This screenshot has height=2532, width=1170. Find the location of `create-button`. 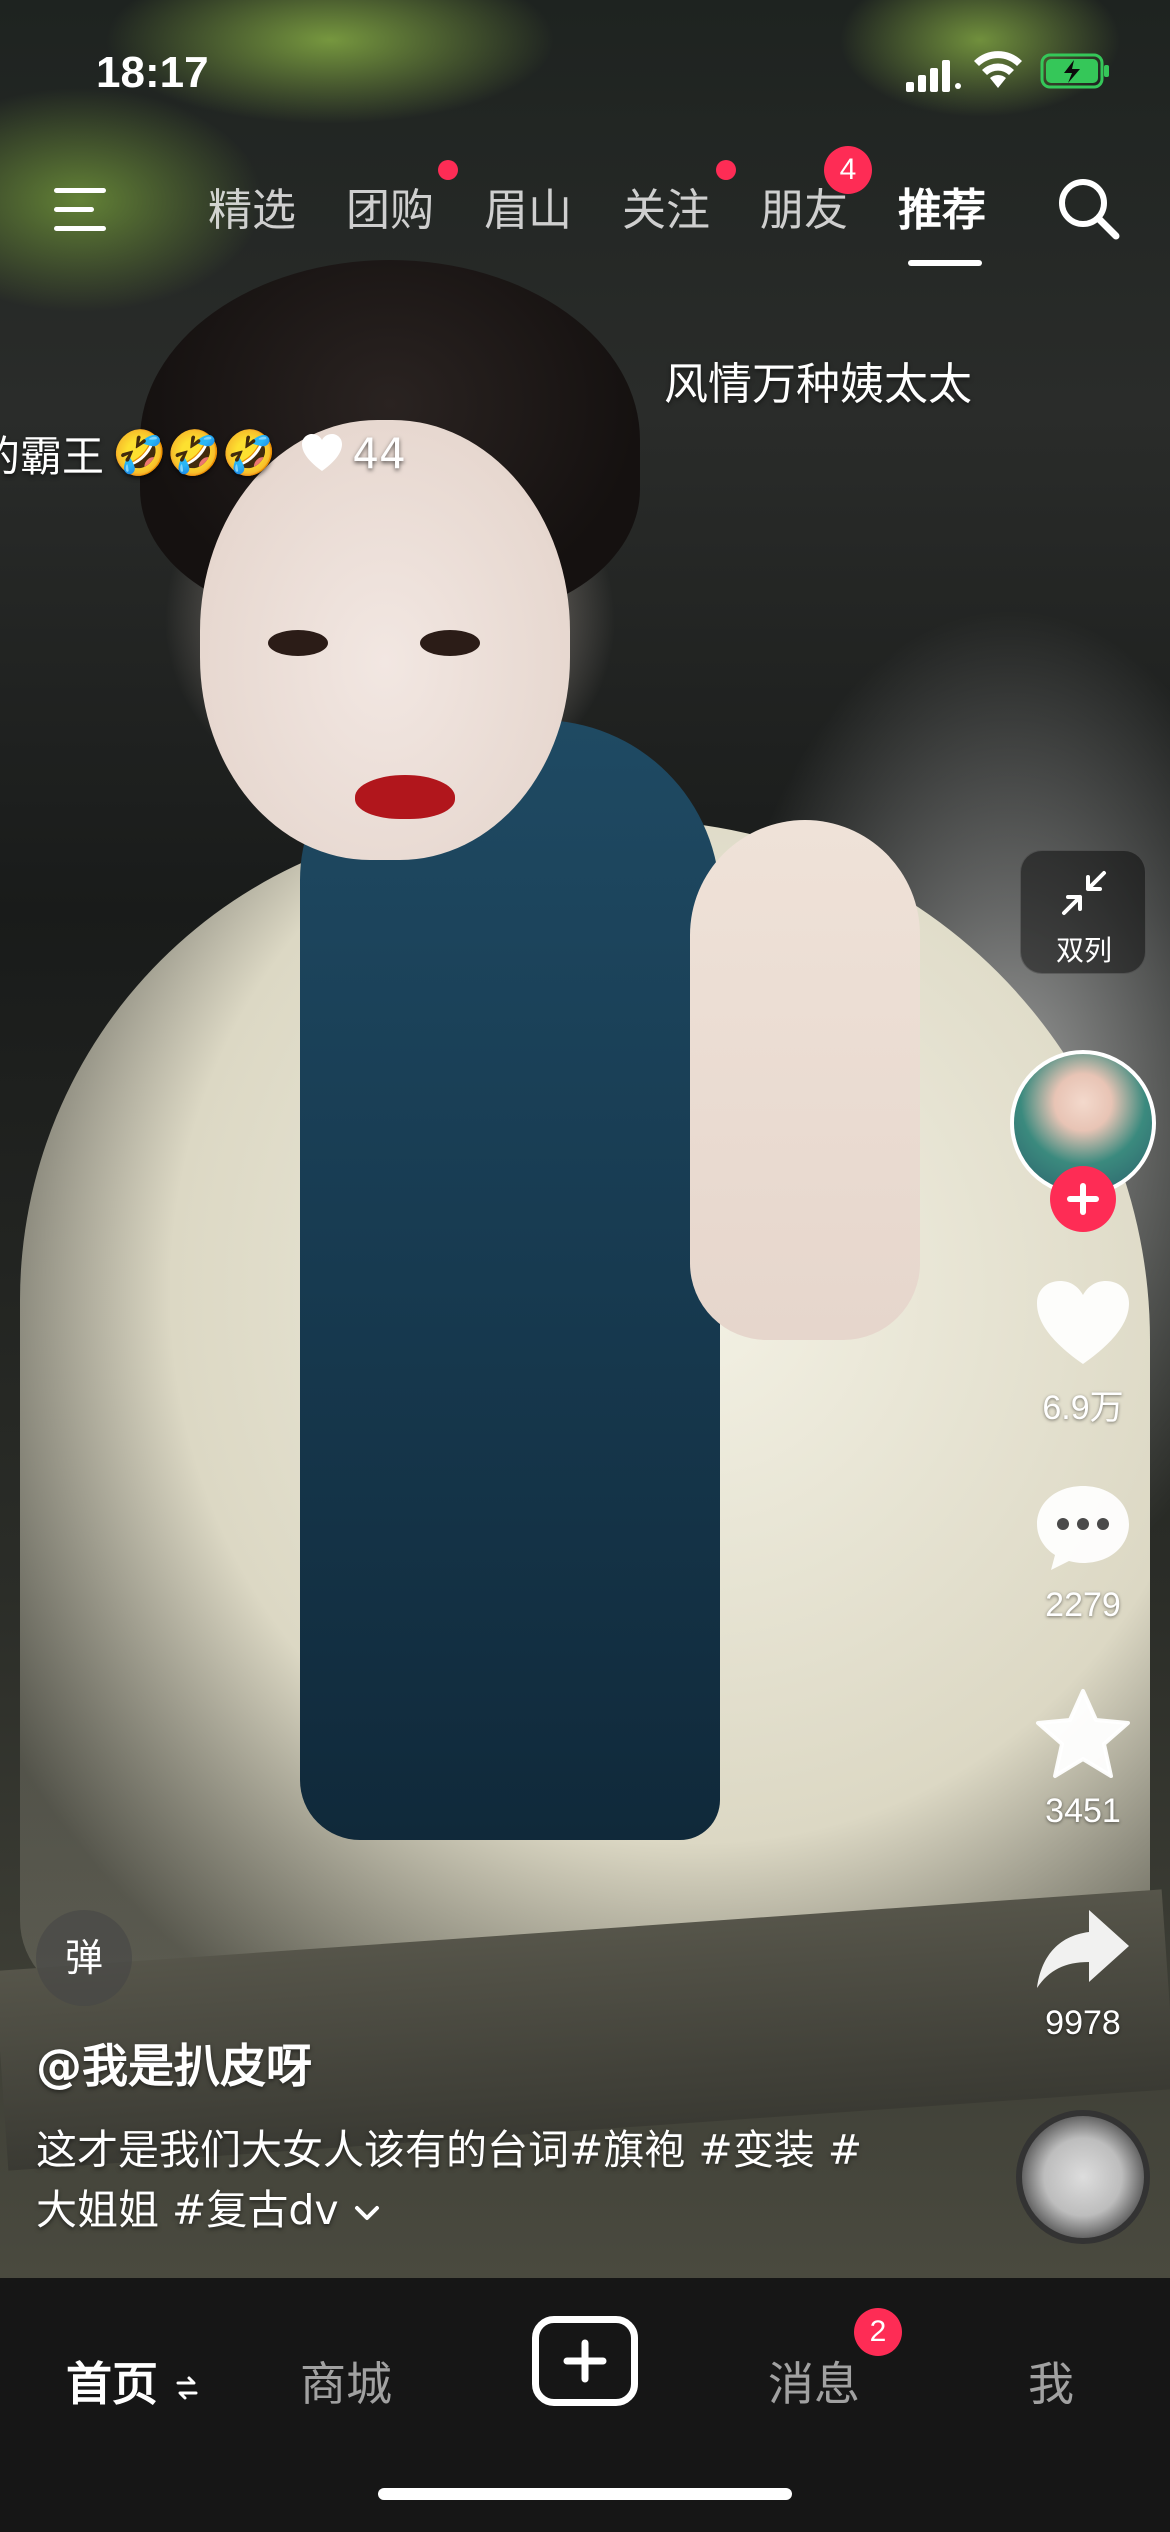

create-button is located at coordinates (585, 2361).